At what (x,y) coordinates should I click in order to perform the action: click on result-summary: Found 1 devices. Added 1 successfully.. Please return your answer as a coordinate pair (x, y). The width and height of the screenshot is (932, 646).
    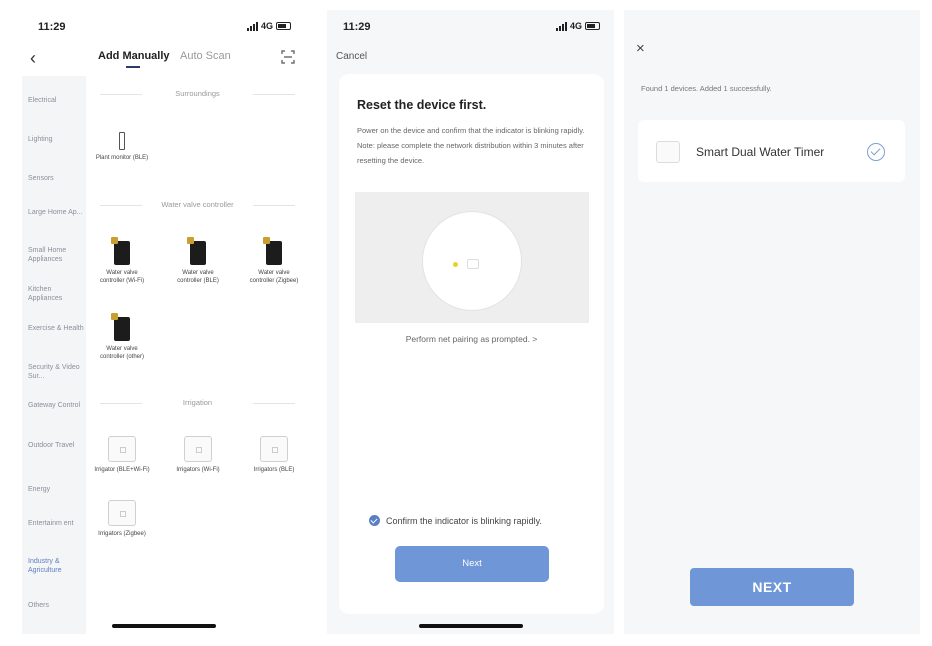
    Looking at the image, I should click on (706, 88).